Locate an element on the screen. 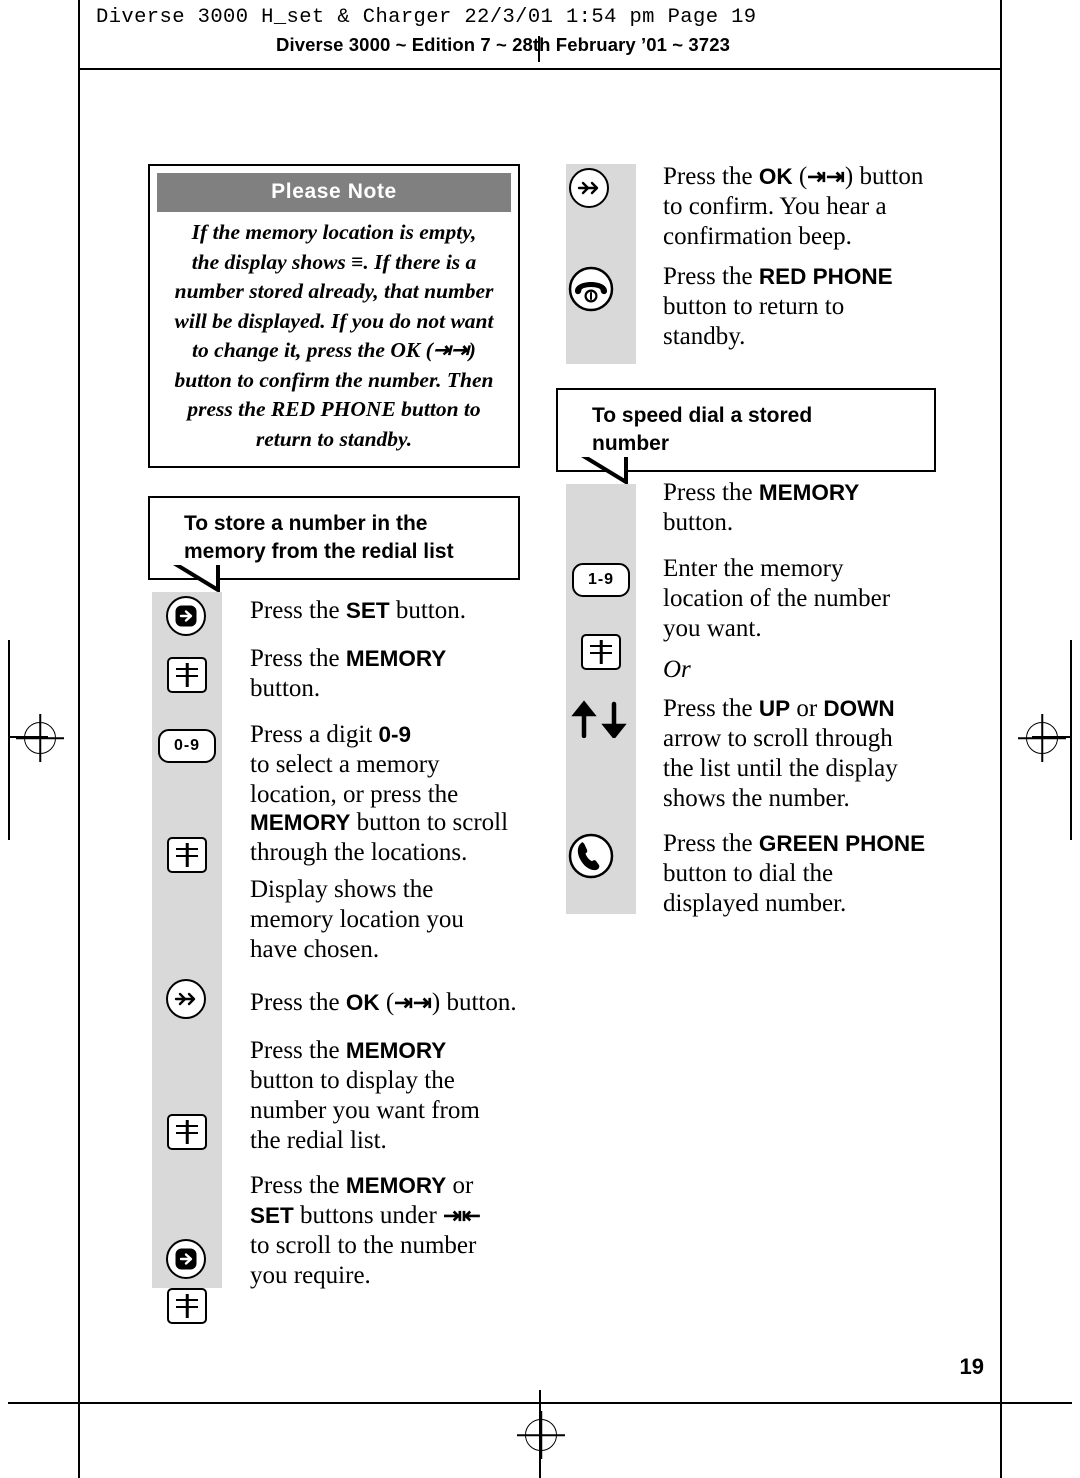  down-label: DOWN is located at coordinates (859, 708).